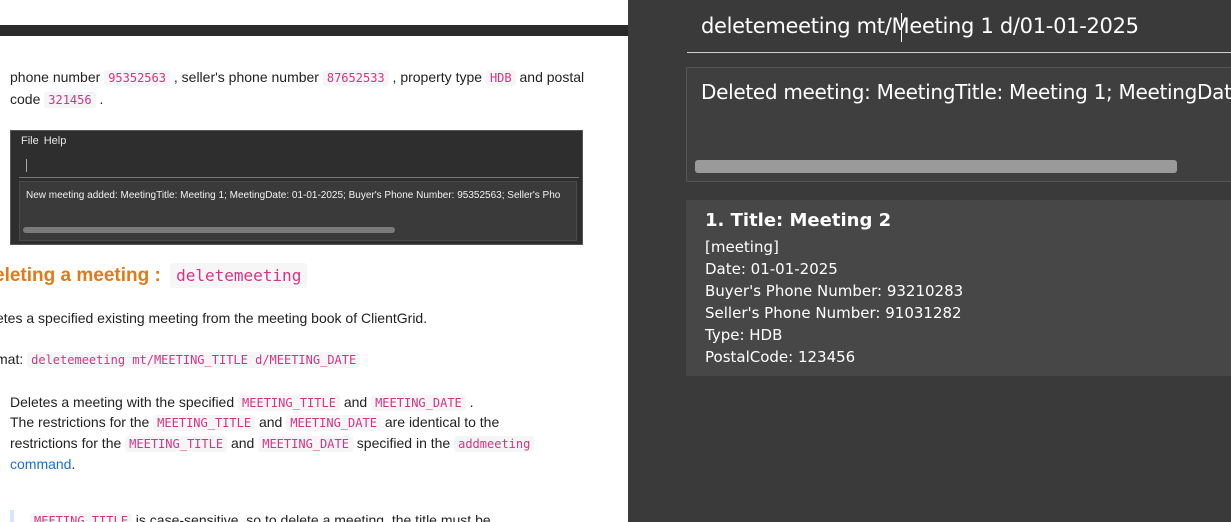 Image resolution: width=1231 pixels, height=522 pixels. What do you see at coordinates (154, 275) in the screenshot?
I see `section-heading: eleting a meeting : deletemeeting` at bounding box center [154, 275].